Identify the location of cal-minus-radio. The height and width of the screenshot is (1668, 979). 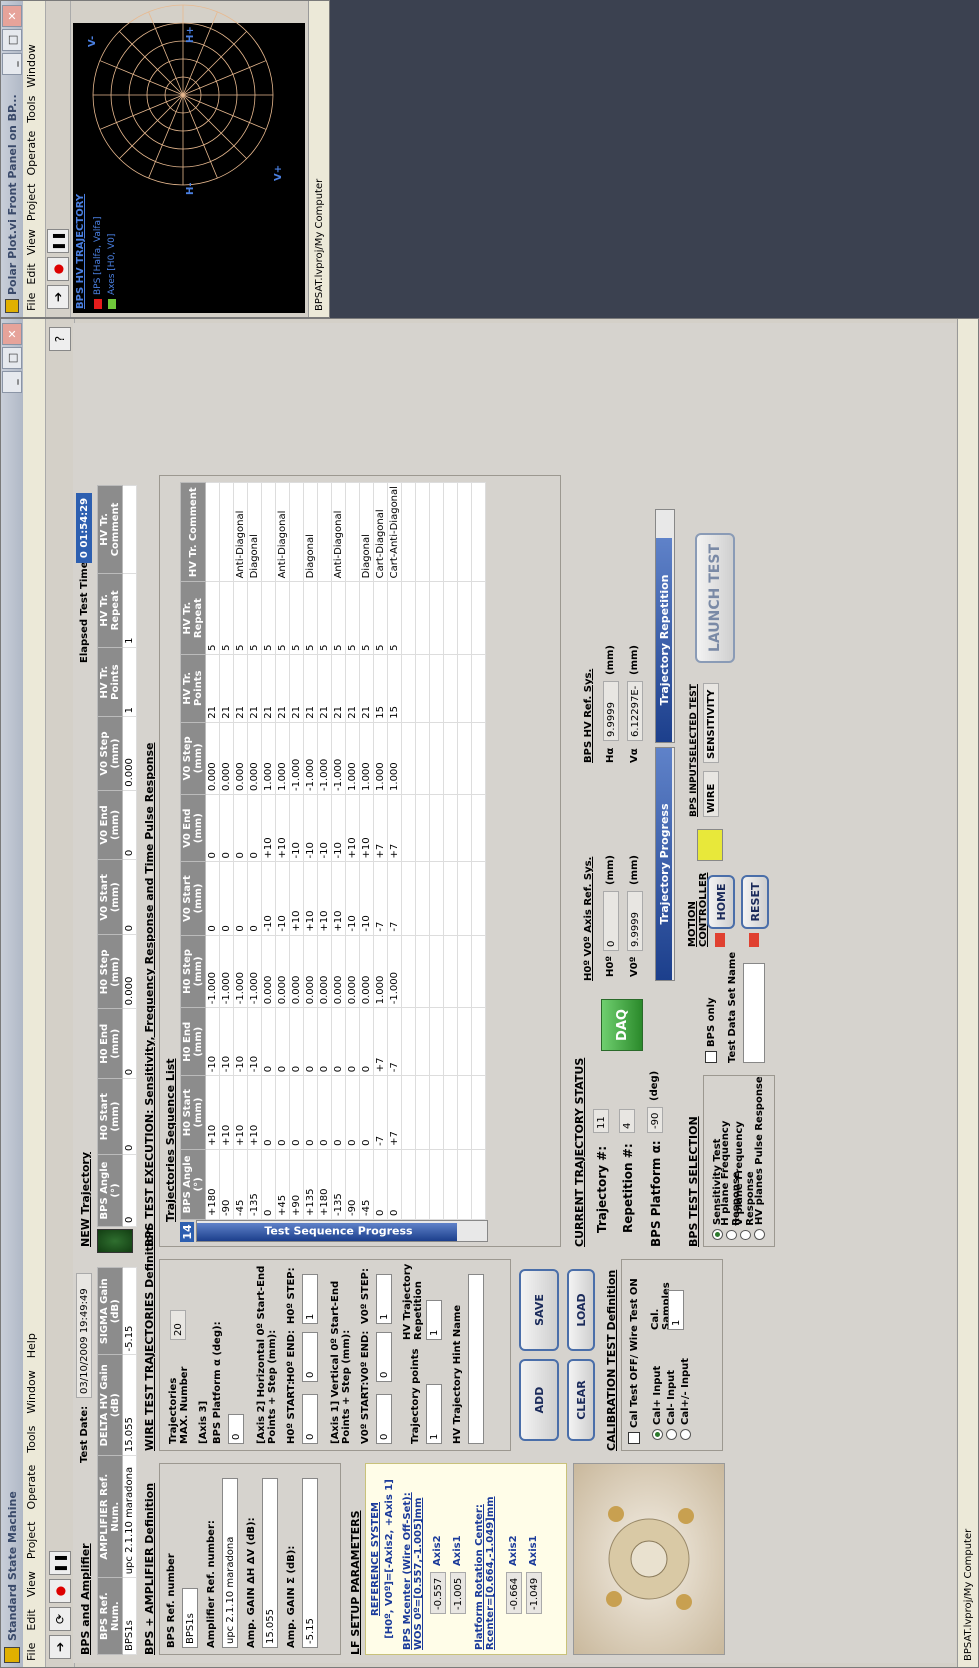
(671, 1434).